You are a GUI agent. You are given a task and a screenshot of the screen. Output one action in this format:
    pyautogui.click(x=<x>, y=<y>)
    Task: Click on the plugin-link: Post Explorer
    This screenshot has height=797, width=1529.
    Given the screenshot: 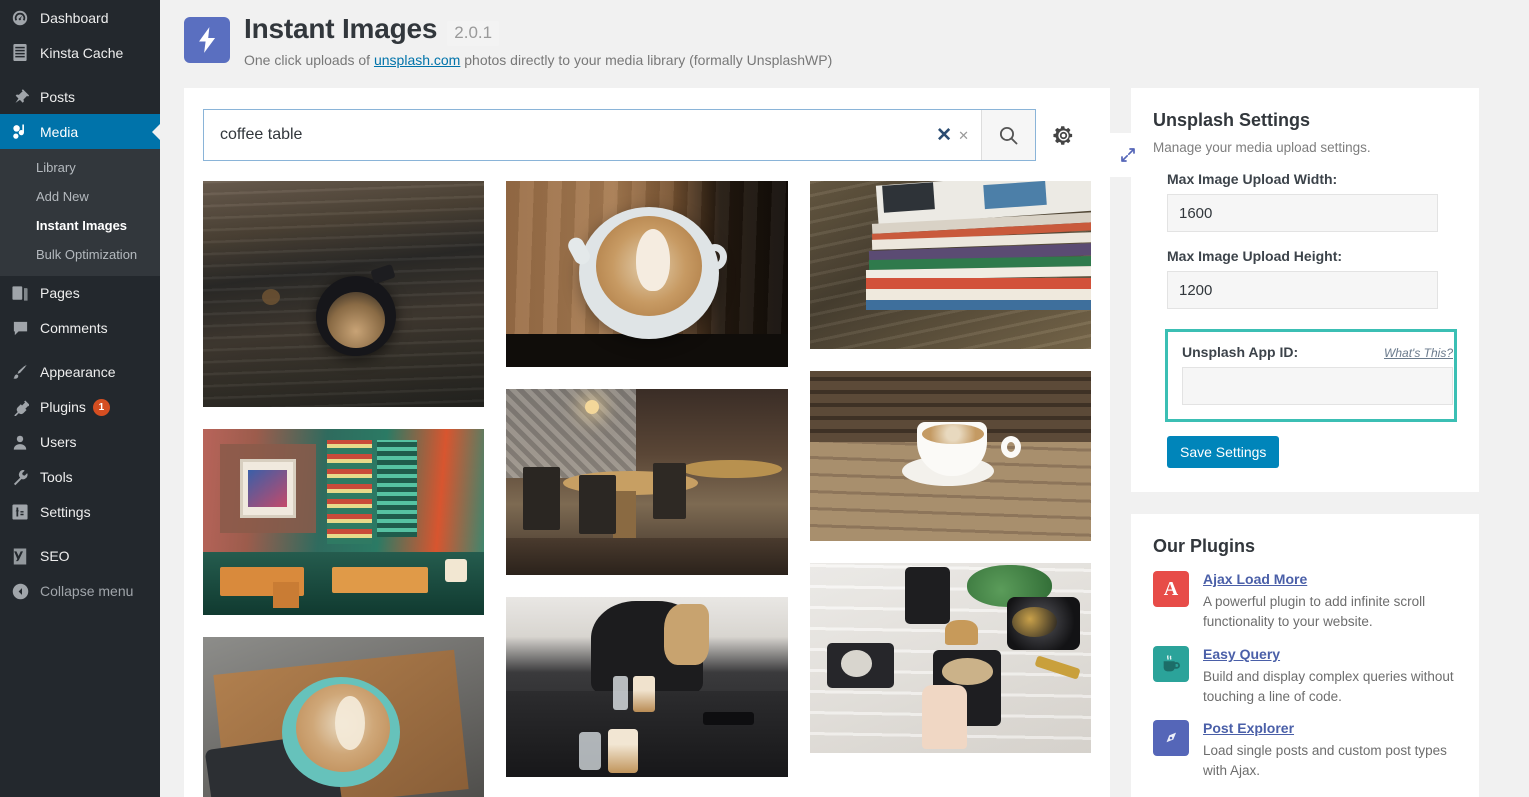 What is the action you would take?
    pyautogui.click(x=1329, y=728)
    